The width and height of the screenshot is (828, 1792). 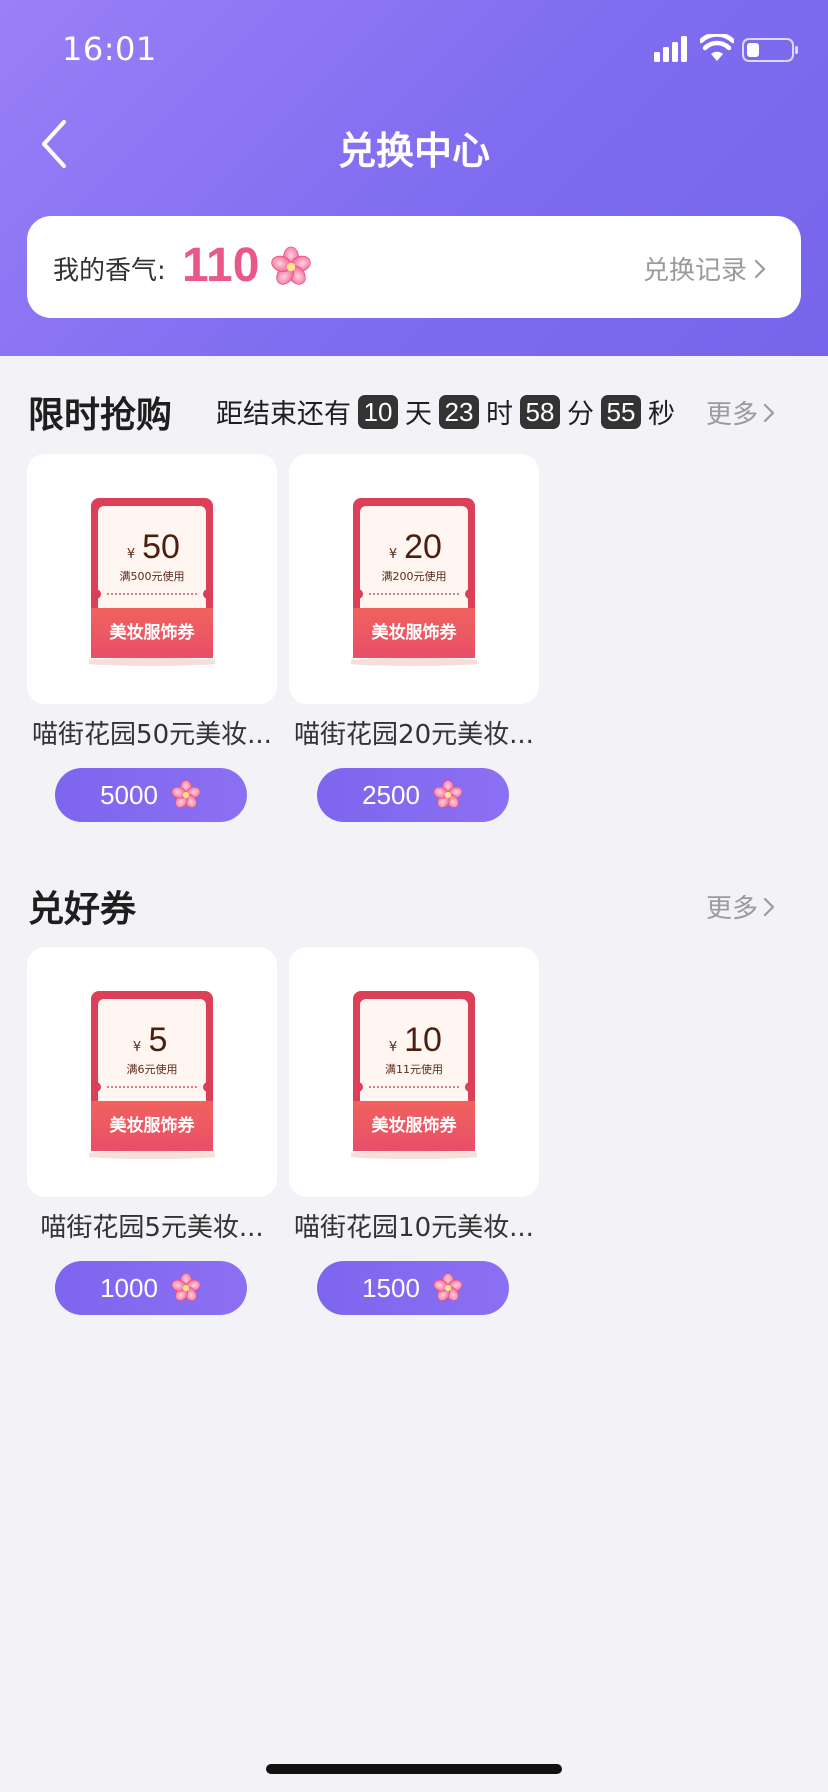 I want to click on status-time: 16:01, so click(x=109, y=49).